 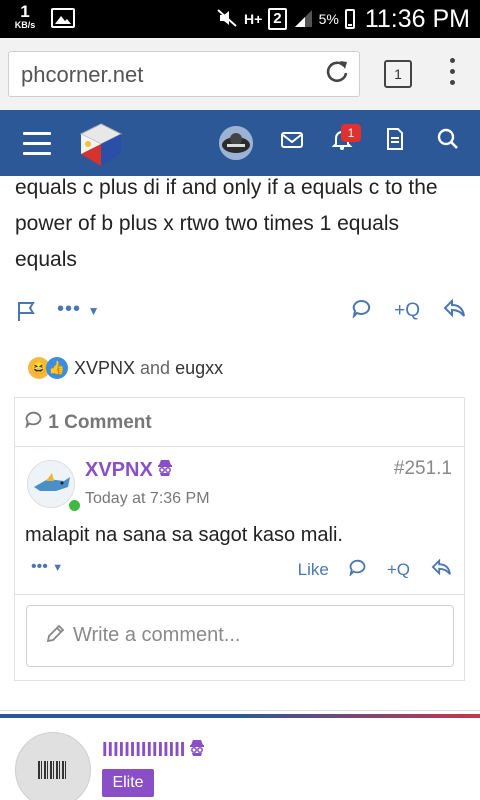 I want to click on comment-like-button: Like, so click(x=313, y=570).